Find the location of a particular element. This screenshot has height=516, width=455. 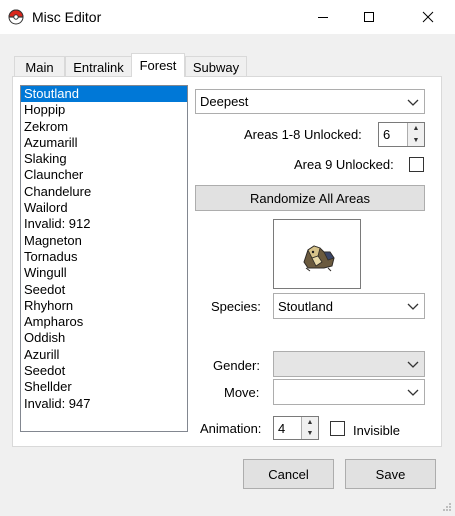

list-item: Ampharos is located at coordinates (104, 322).